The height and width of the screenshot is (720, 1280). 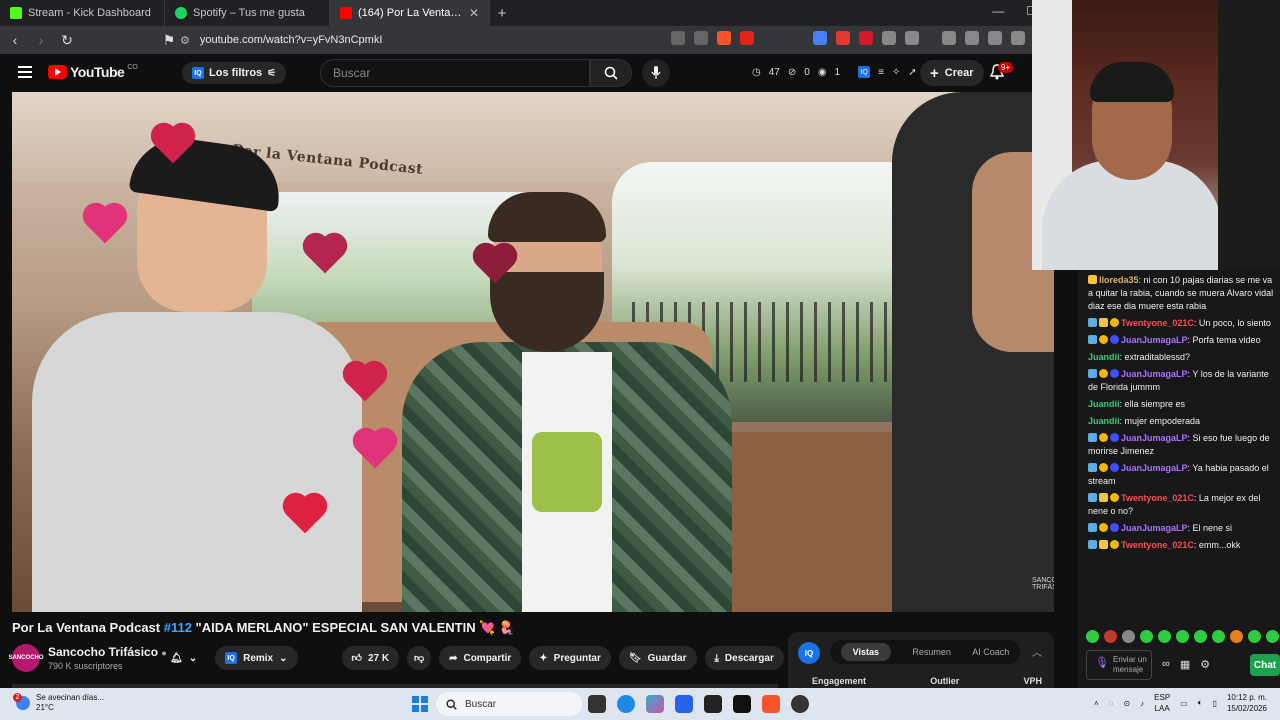 What do you see at coordinates (866, 652) in the screenshot?
I see `tab-vistas: Vistas` at bounding box center [866, 652].